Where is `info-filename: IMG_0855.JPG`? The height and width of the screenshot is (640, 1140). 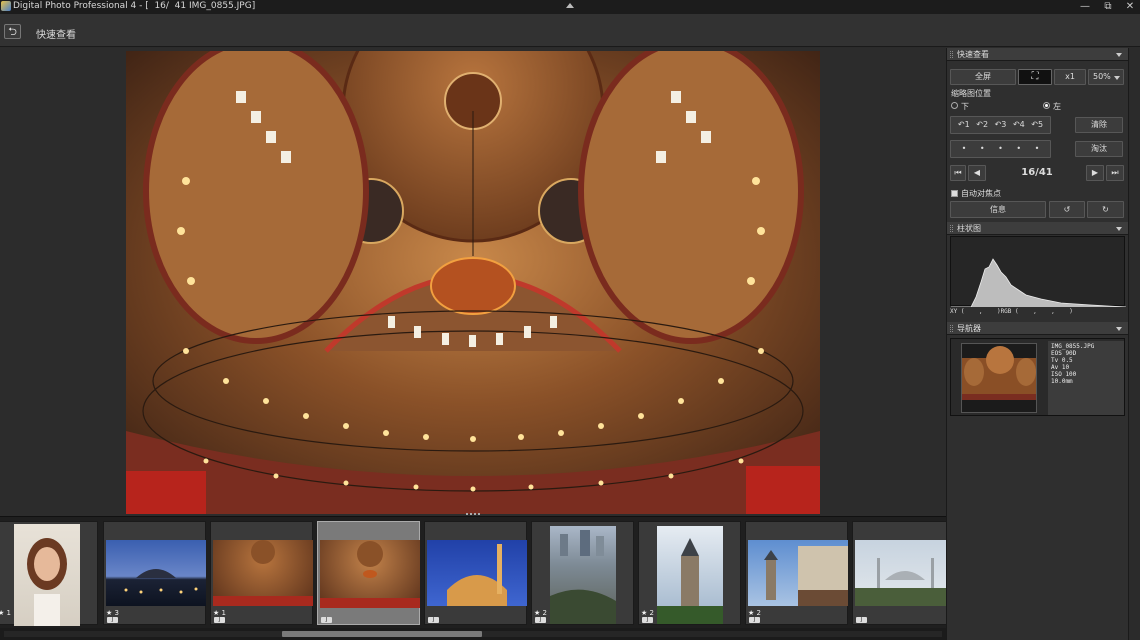 info-filename: IMG_0855.JPG is located at coordinates (1073, 346).